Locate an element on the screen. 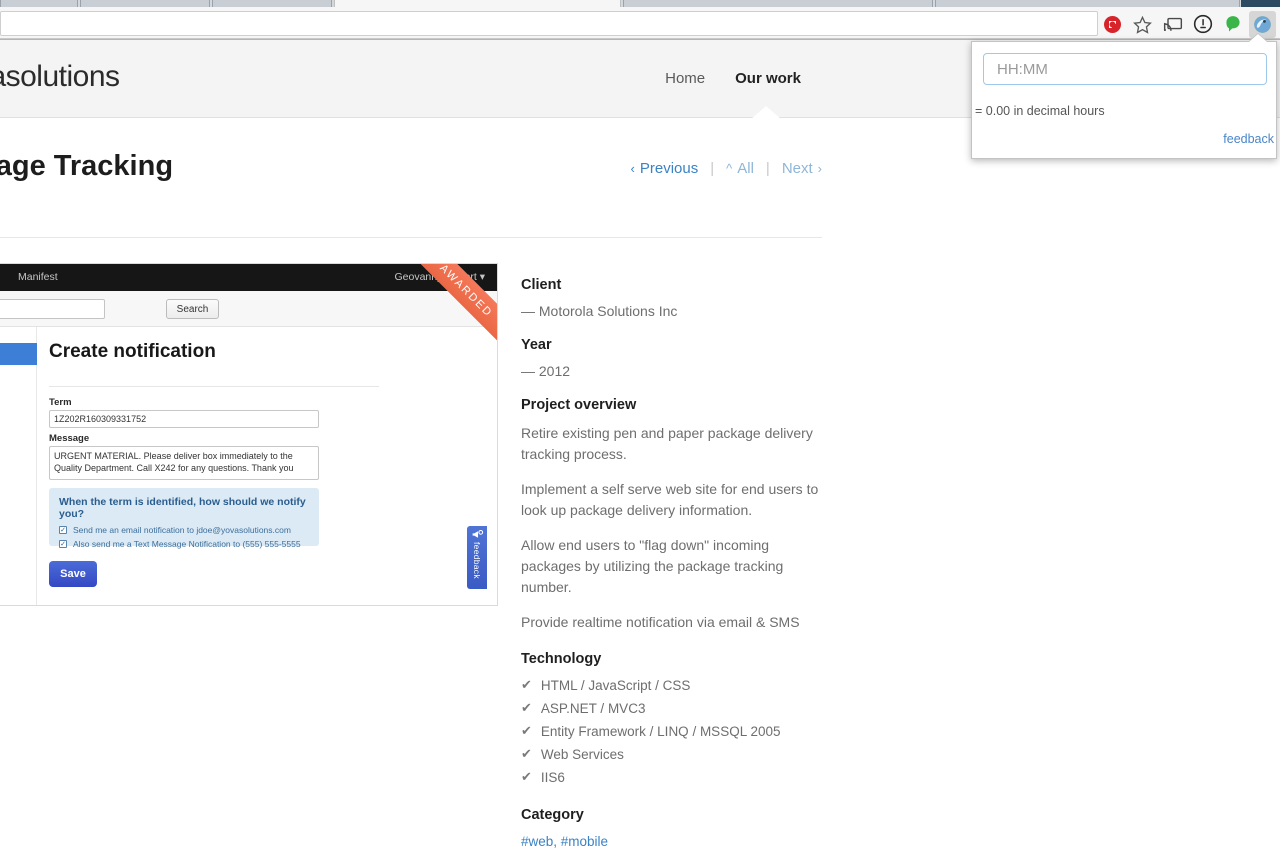  technology-item-label: IIS6 is located at coordinates (552, 777).